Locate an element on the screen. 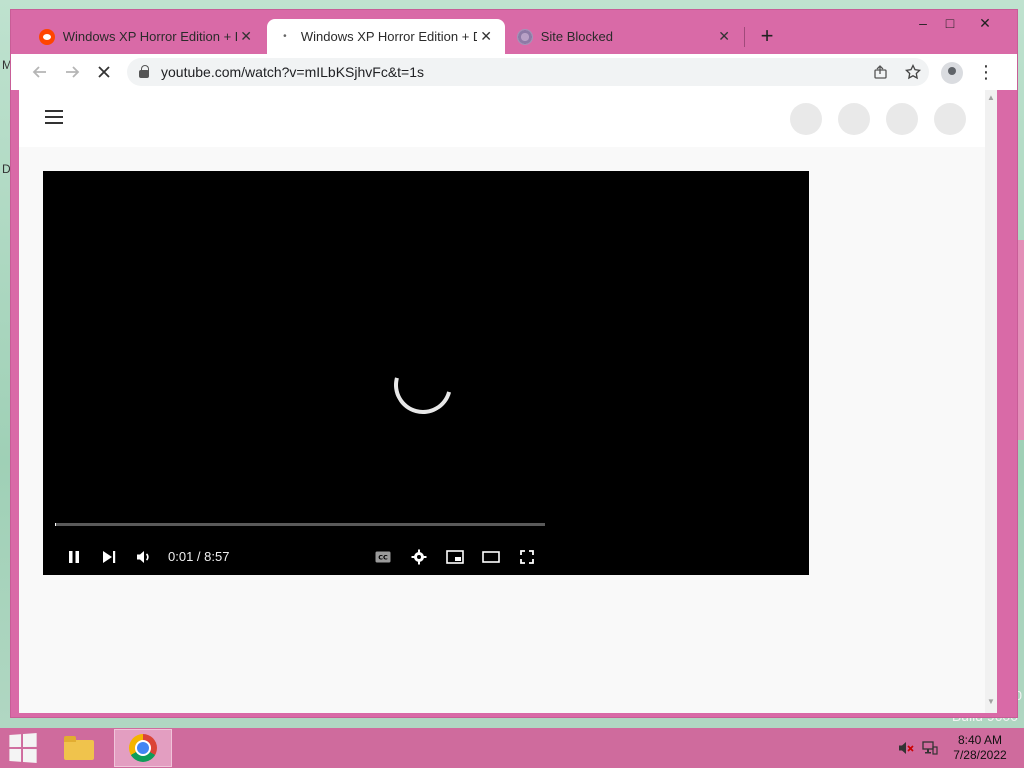 Image resolution: width=1024 pixels, height=768 pixels. lock-icon is located at coordinates (144, 71).